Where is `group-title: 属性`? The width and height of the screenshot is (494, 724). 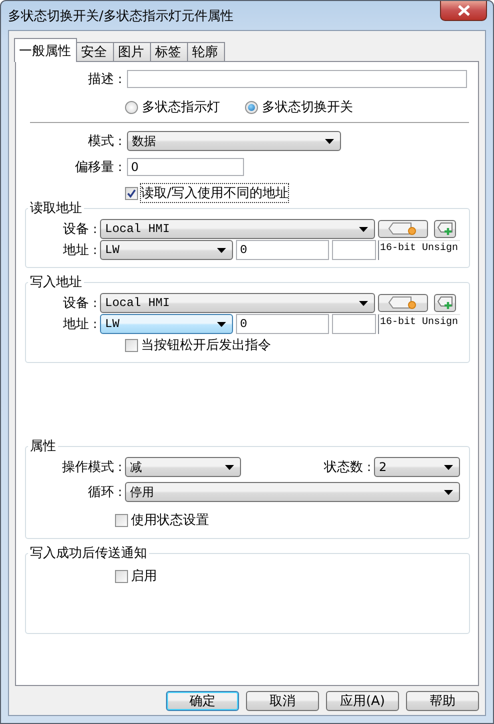
group-title: 属性 is located at coordinates (43, 446).